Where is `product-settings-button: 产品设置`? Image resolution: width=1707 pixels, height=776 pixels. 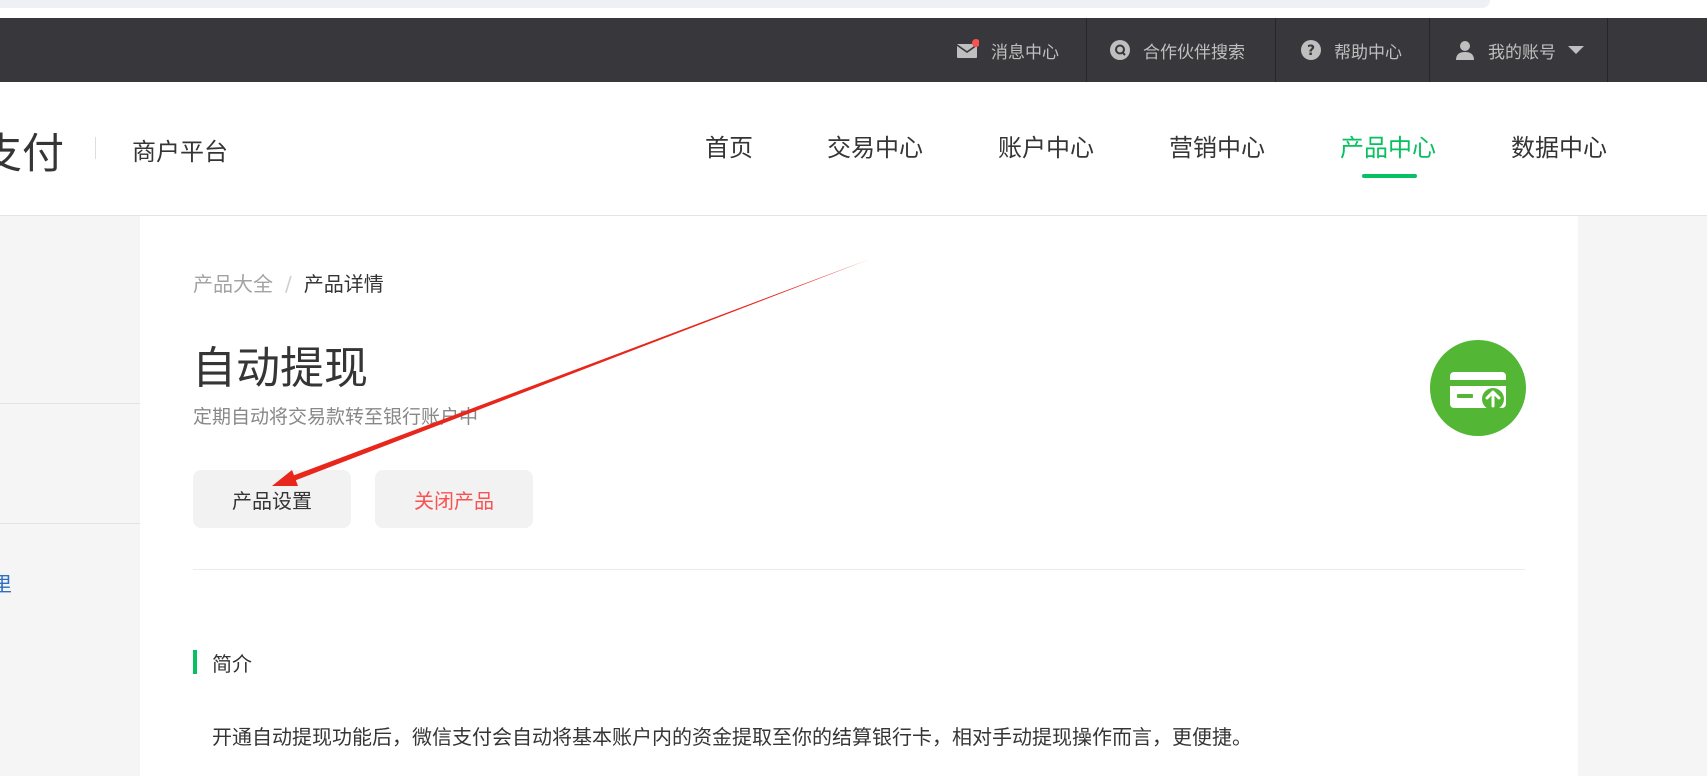
product-settings-button: 产品设置 is located at coordinates (272, 499).